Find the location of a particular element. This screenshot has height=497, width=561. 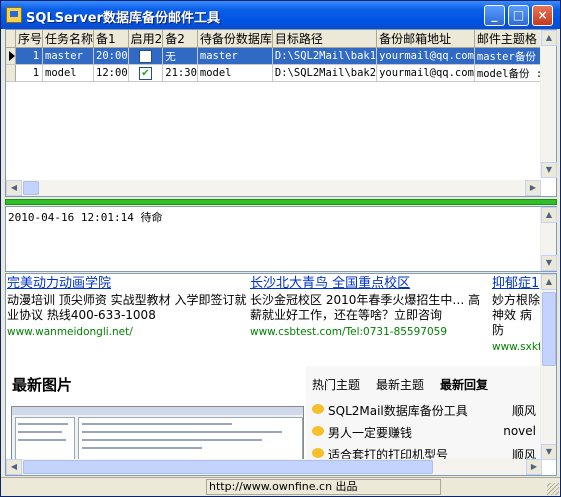

list-item: SQL2Mail数据库备份工具 顺风 is located at coordinates (425, 410).